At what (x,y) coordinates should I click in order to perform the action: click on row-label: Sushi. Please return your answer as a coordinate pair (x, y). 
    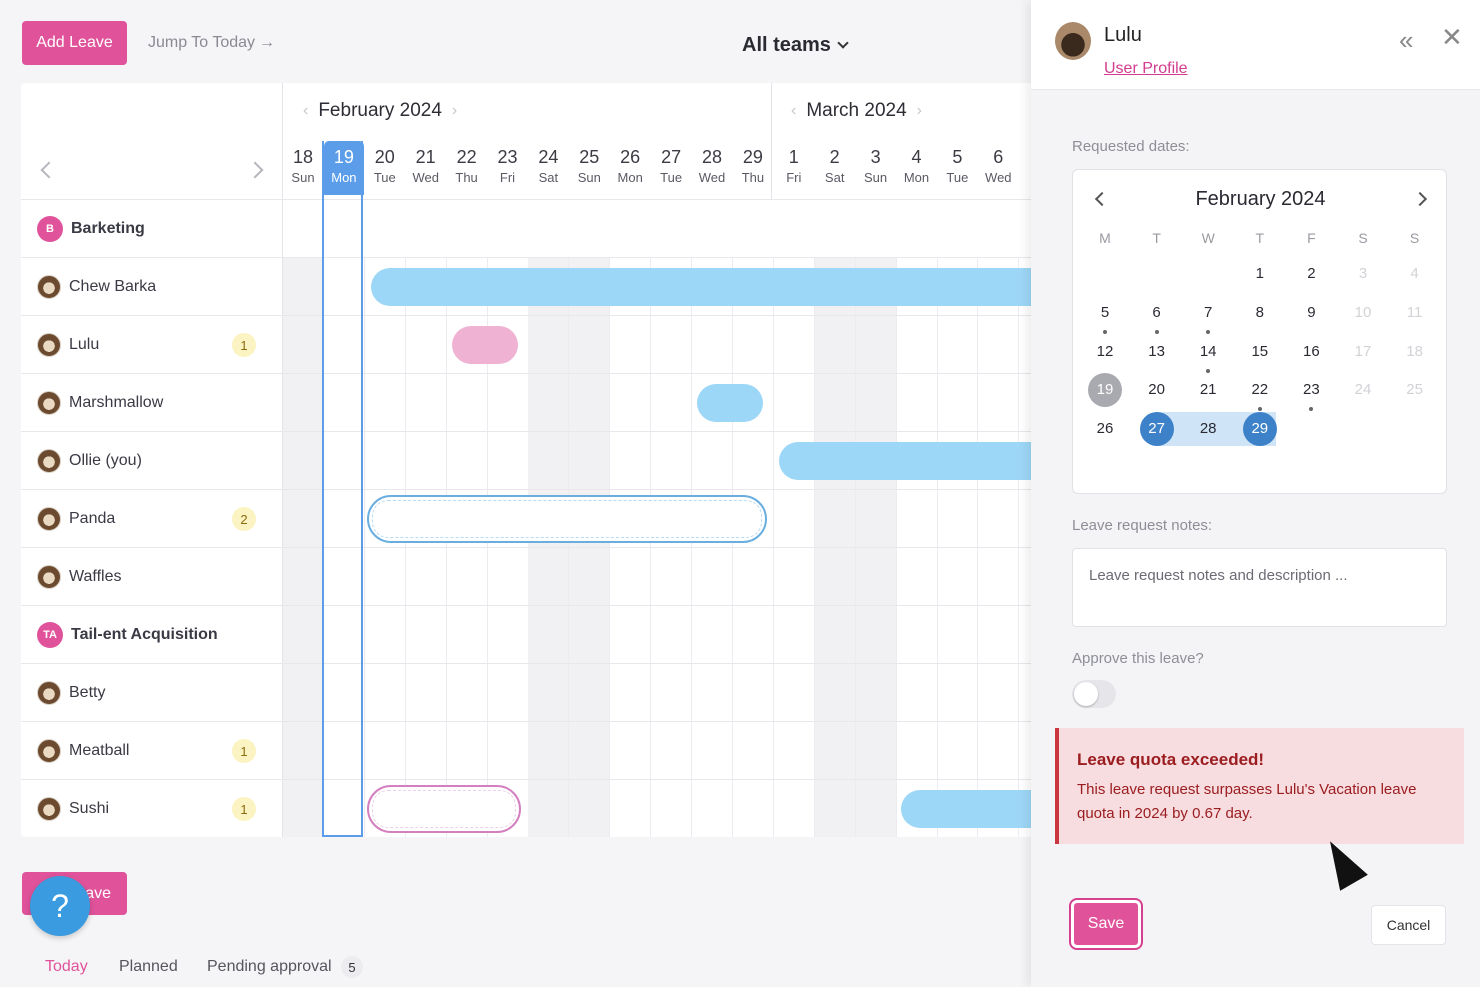
    Looking at the image, I should click on (73, 808).